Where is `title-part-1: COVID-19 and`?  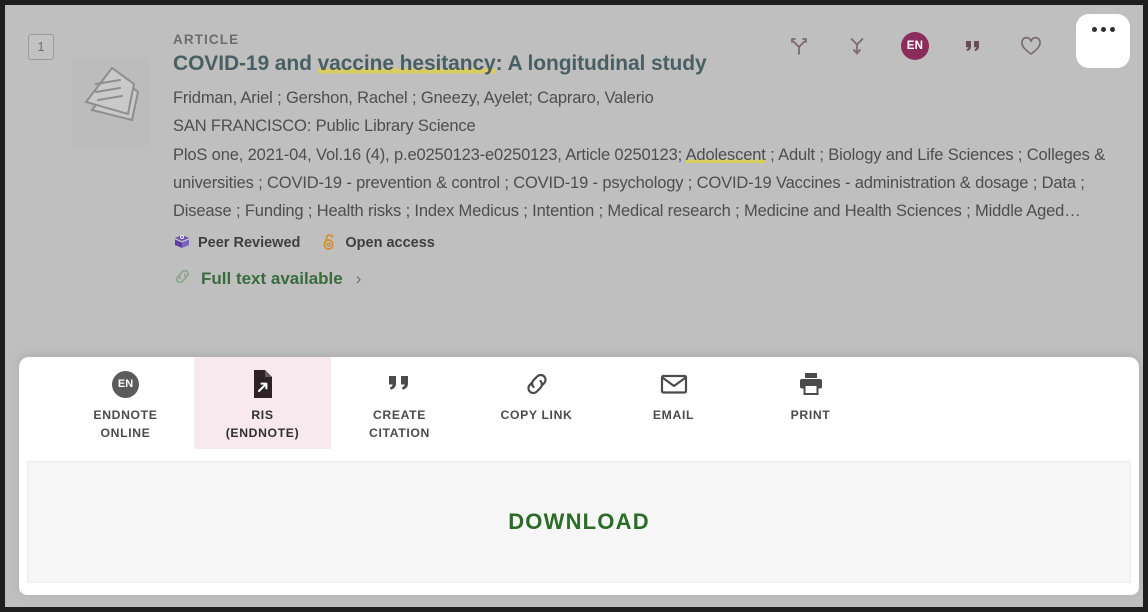
title-part-1: COVID-19 and is located at coordinates (245, 63).